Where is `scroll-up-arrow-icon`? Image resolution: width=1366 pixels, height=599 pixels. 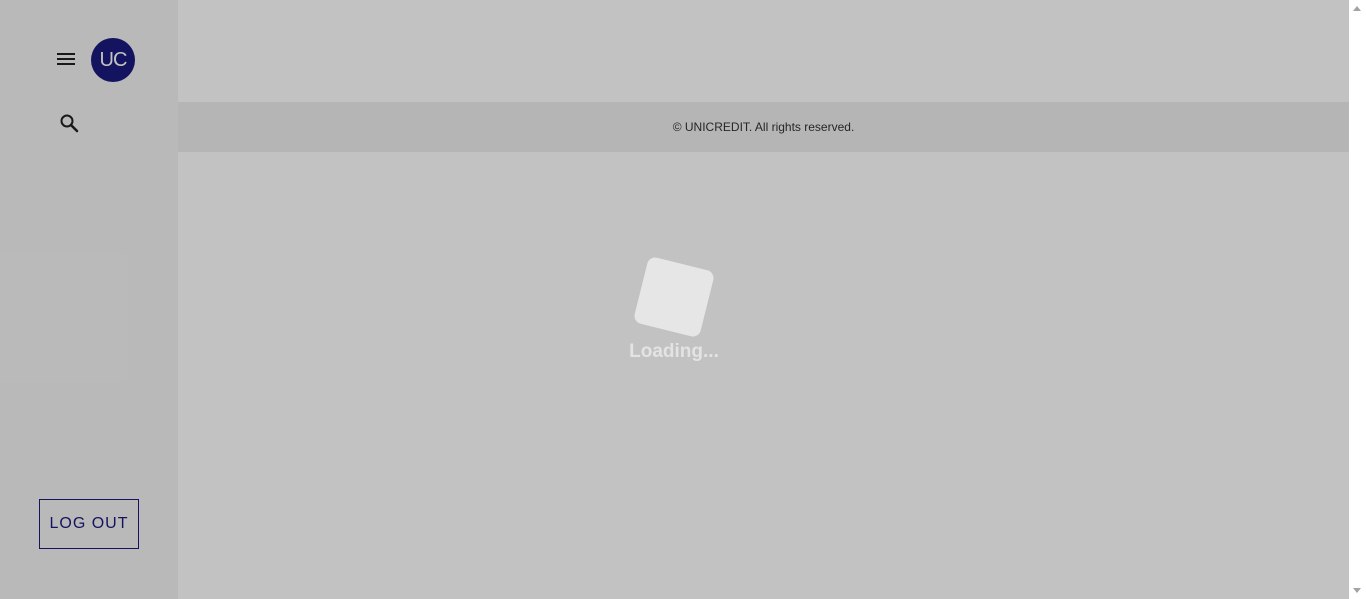
scroll-up-arrow-icon is located at coordinates (1357, 8).